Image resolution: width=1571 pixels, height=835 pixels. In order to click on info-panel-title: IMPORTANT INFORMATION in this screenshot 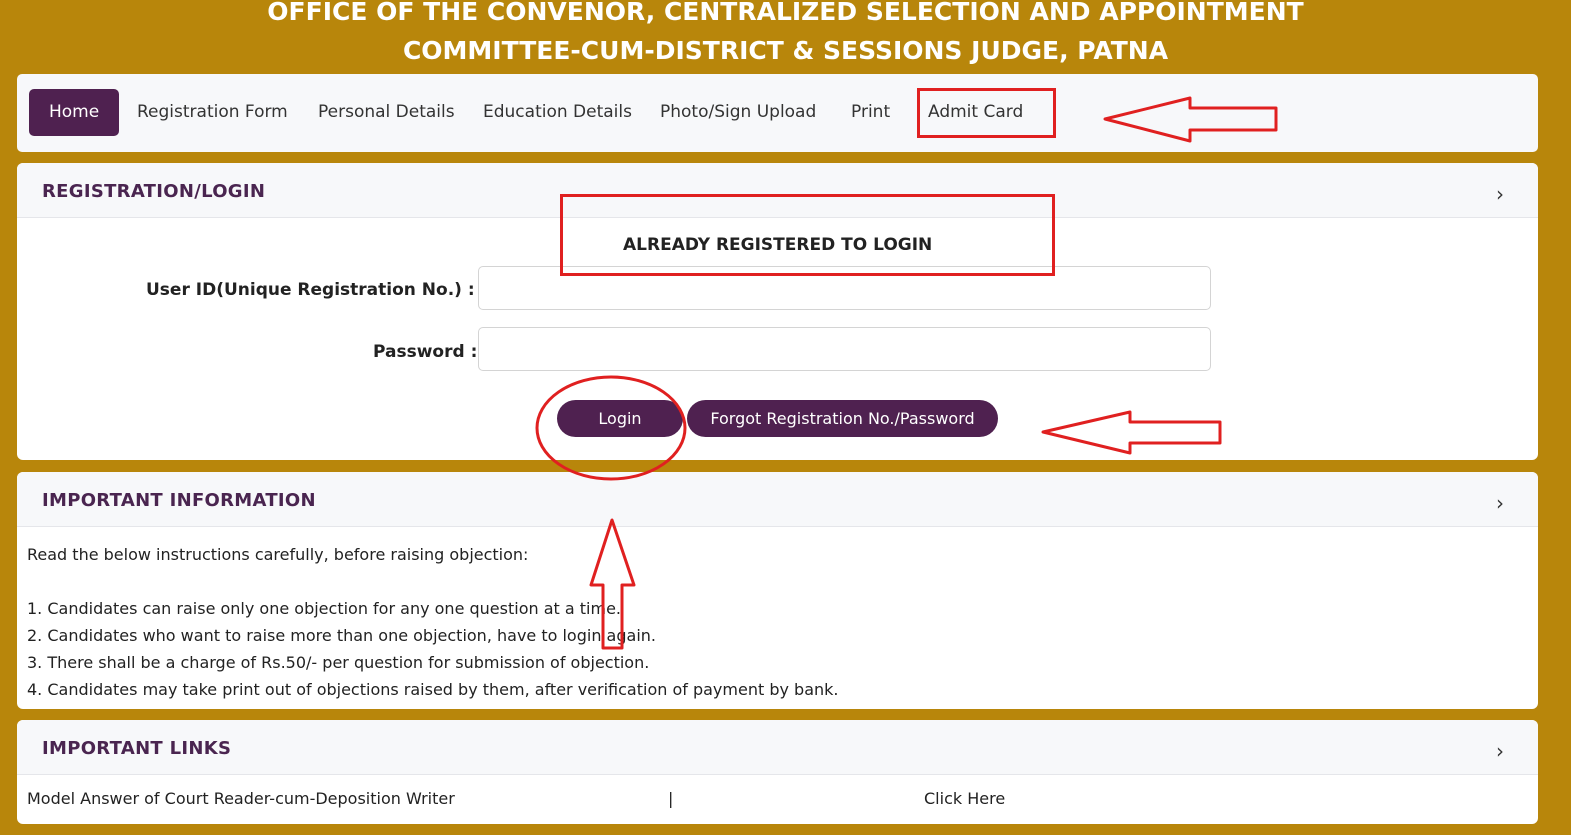, I will do `click(179, 500)`.